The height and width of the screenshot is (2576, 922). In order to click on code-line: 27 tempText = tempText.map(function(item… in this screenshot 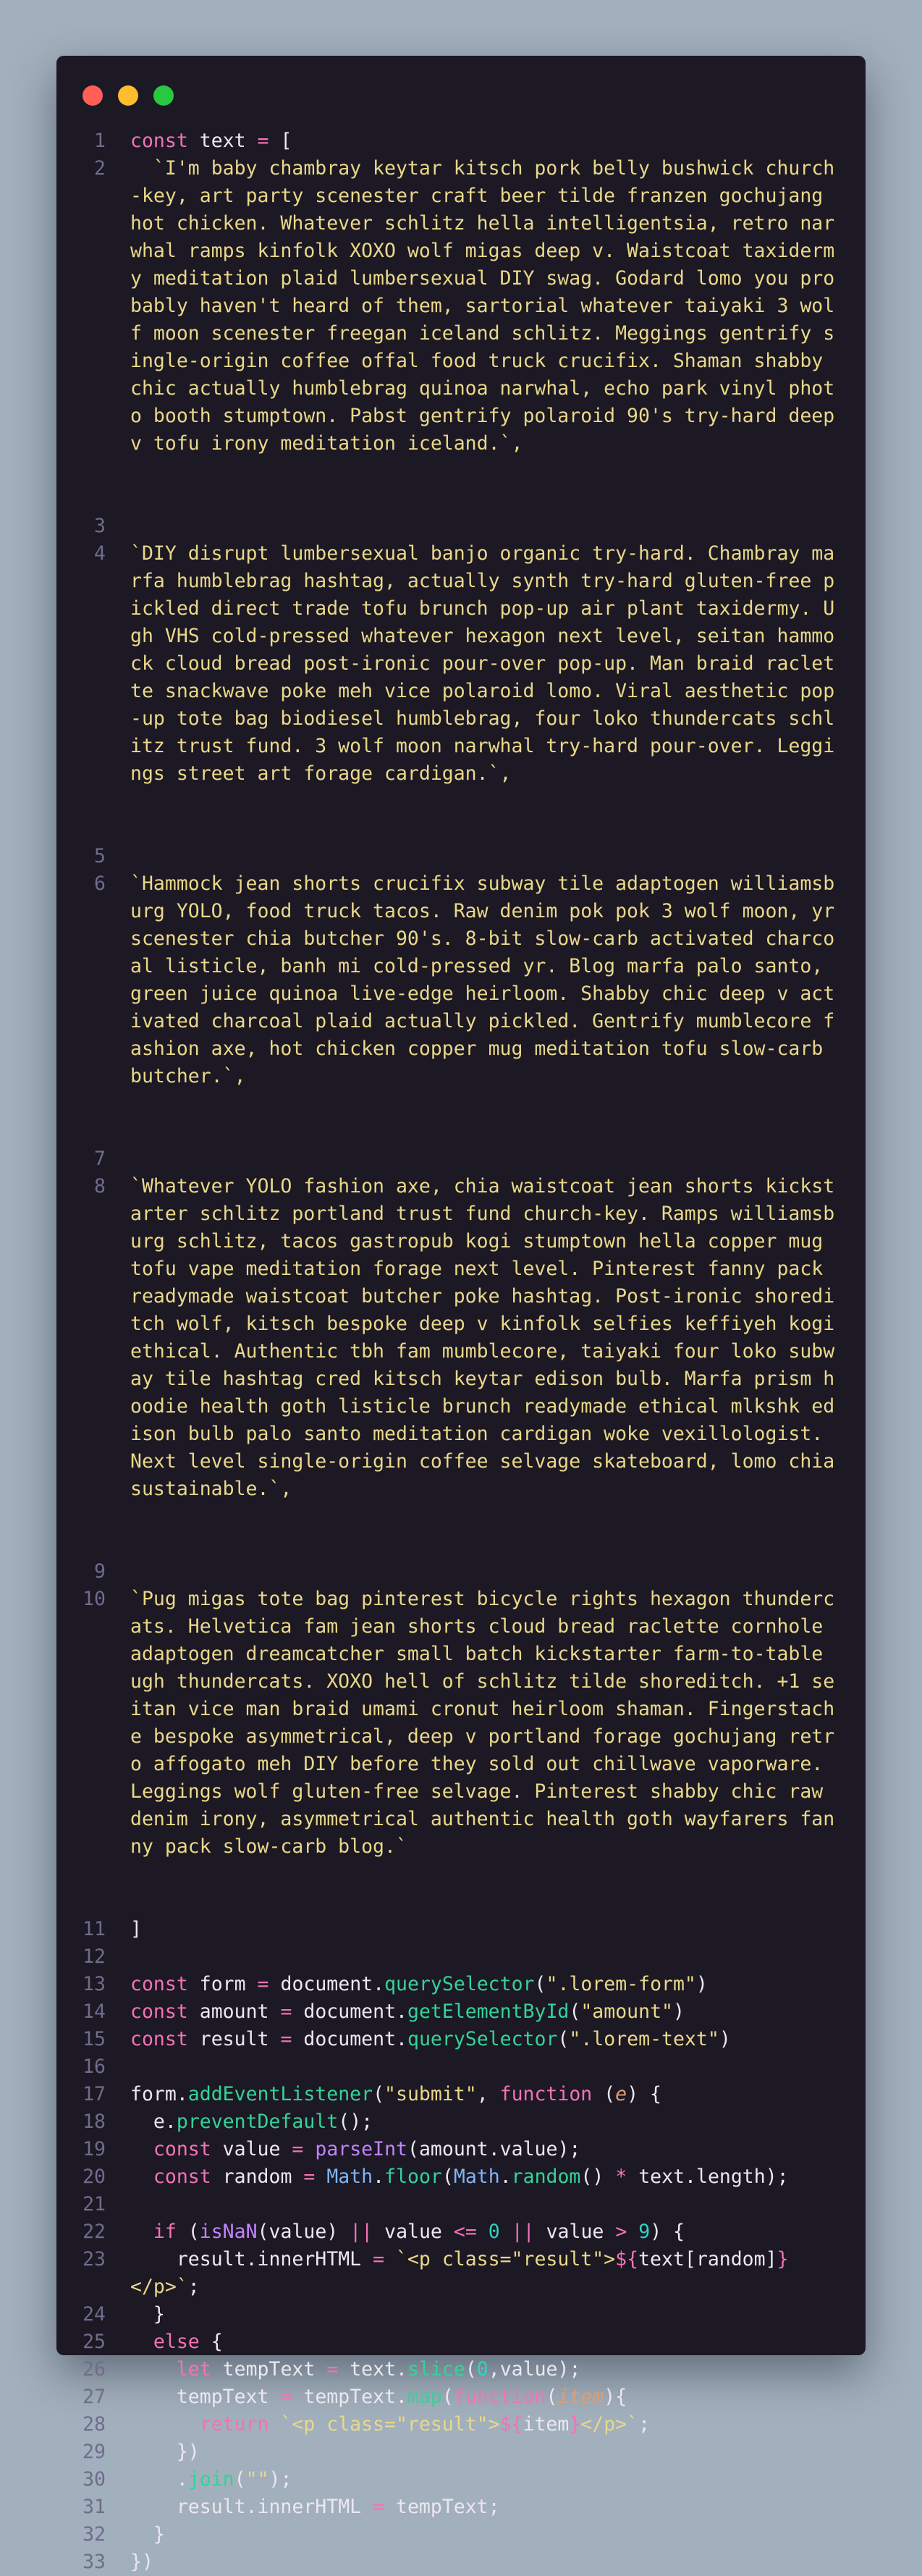, I will do `click(355, 2397)`.